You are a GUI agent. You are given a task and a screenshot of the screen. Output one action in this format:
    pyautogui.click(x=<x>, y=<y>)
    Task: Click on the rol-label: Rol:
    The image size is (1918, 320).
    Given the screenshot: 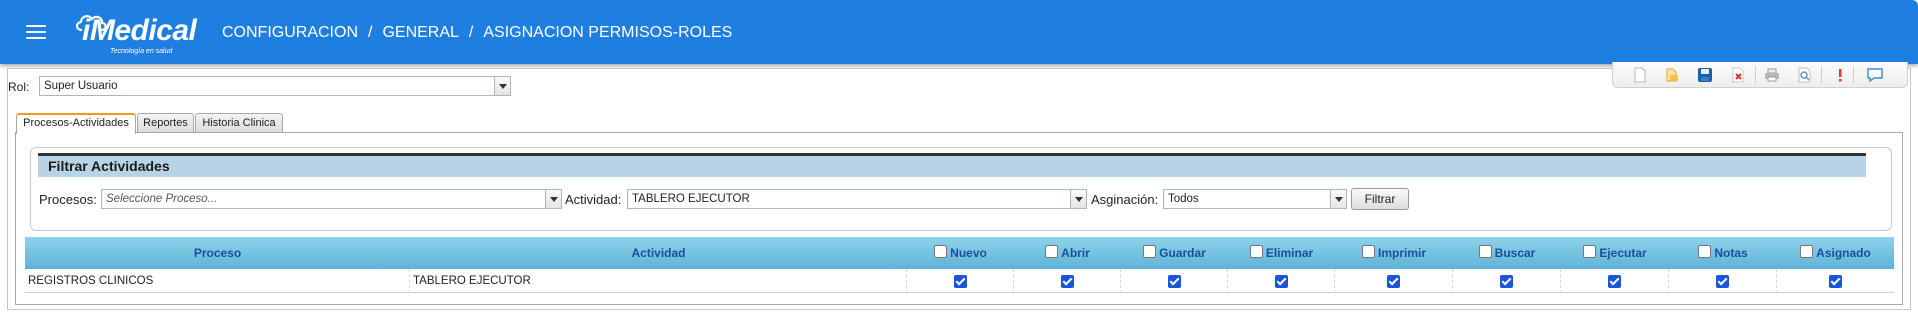 What is the action you would take?
    pyautogui.click(x=19, y=87)
    